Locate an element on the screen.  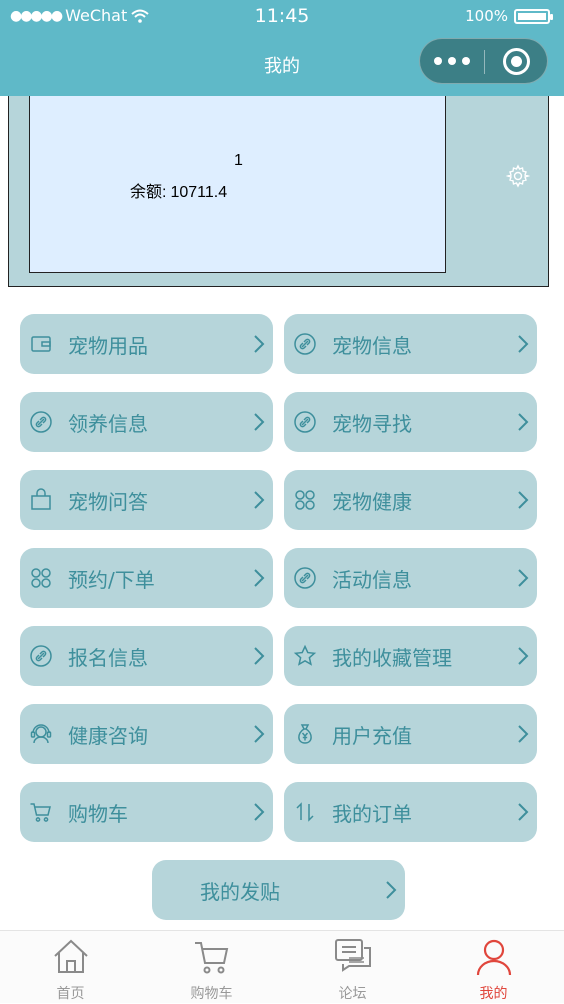
balance-row: 余额: 10711.4 is located at coordinates (178, 190).